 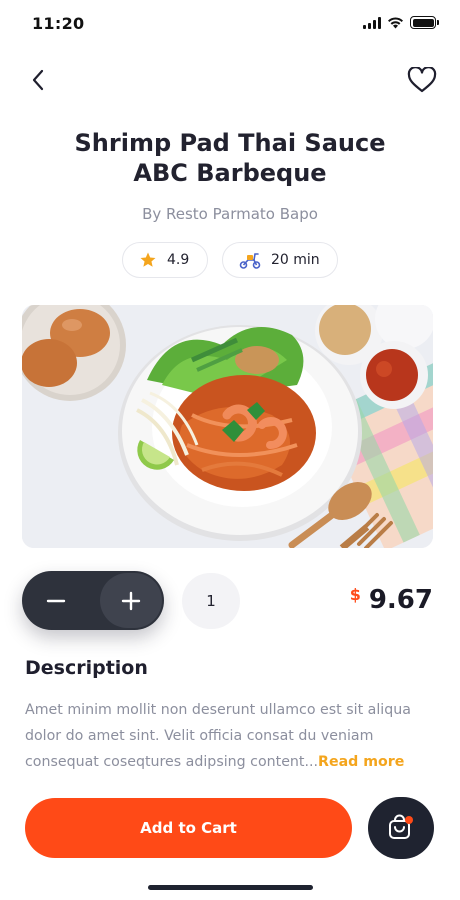 What do you see at coordinates (230, 143) in the screenshot?
I see `product-title-line-1: Shrimp Pad Thai Sauce` at bounding box center [230, 143].